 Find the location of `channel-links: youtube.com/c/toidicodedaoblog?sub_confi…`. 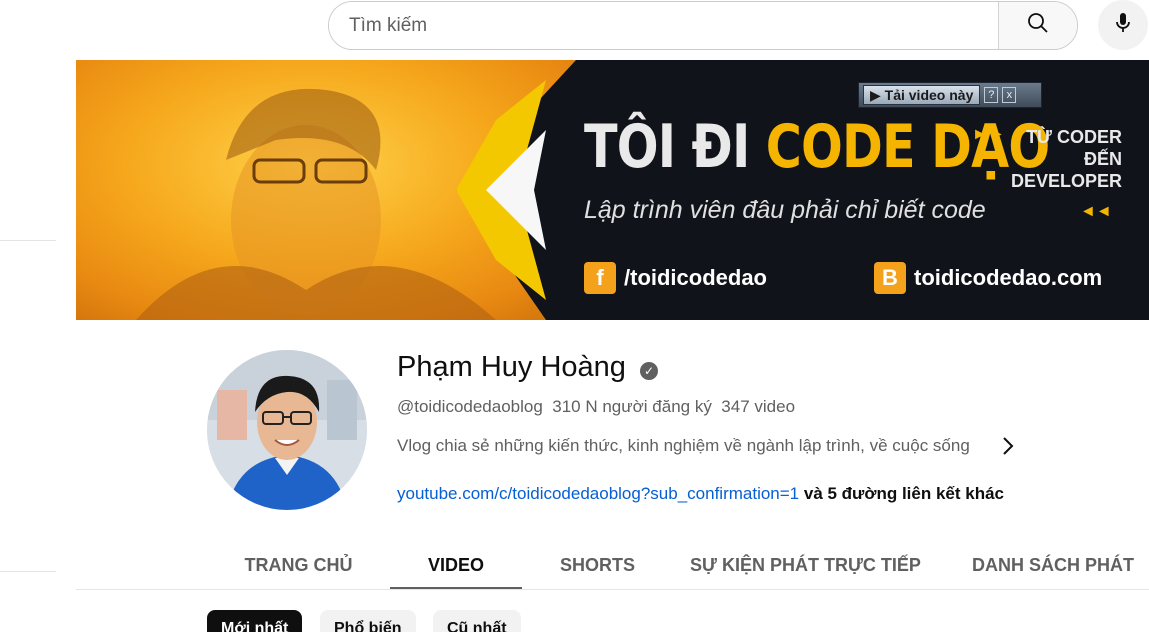

channel-links: youtube.com/c/toidicodedaoblog?sub_confi… is located at coordinates (700, 494).